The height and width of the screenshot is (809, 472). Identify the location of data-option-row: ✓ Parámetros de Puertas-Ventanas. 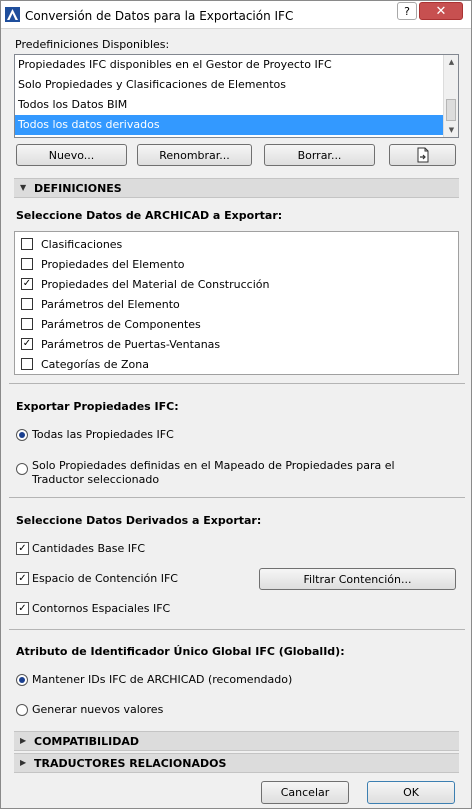
(120, 344).